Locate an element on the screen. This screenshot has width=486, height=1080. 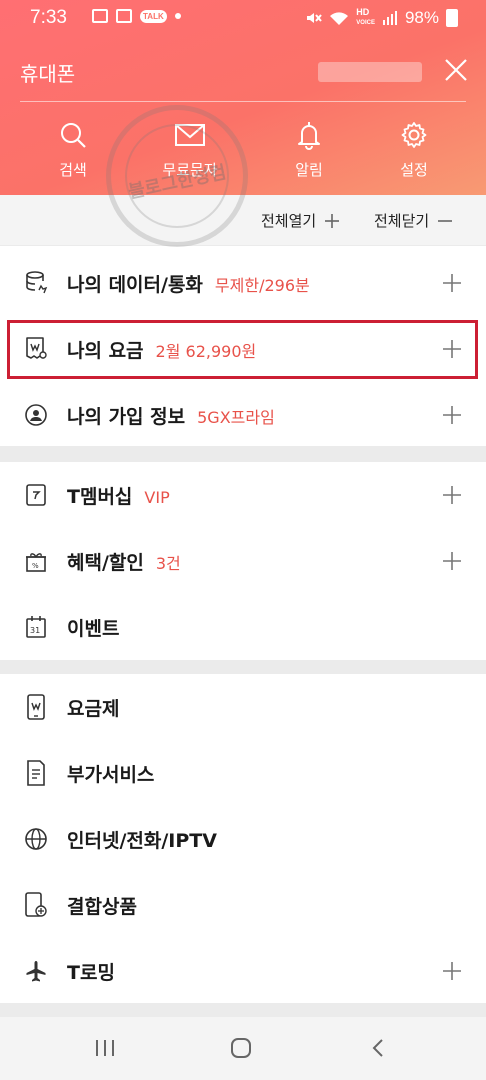
menu-my-data-call: 나의 데이터/통화 무제한/296분 is located at coordinates (243, 283).